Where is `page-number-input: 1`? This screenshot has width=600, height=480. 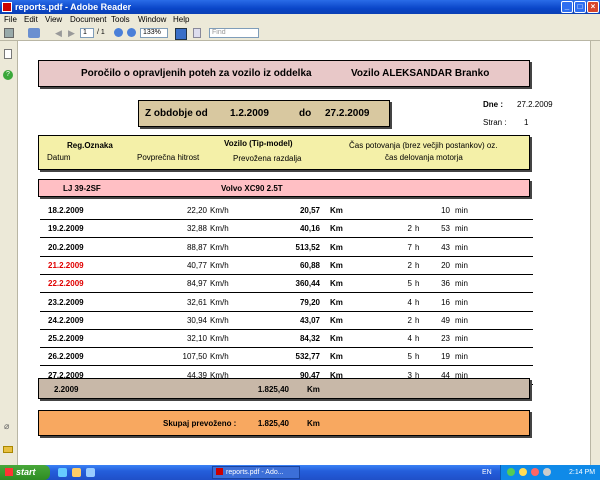
page-number-input: 1 is located at coordinates (87, 33).